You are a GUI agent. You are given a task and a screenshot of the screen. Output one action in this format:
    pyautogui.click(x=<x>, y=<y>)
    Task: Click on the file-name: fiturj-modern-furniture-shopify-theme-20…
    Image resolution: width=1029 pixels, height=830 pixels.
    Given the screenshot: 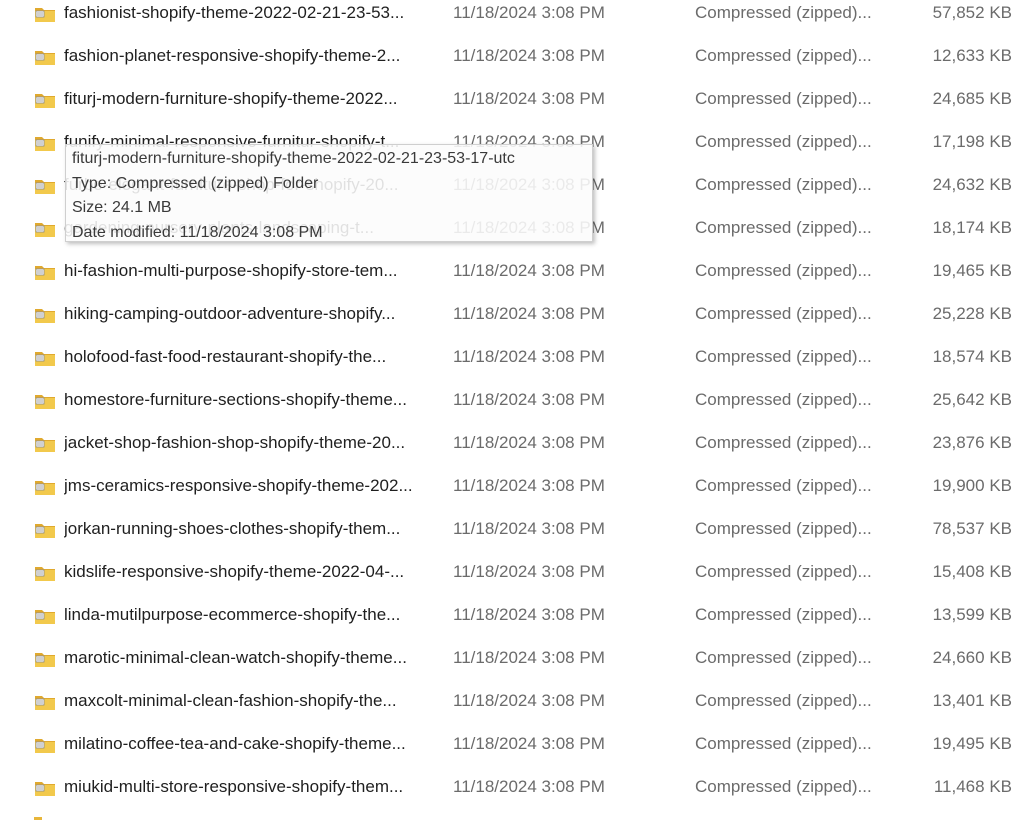 What is the action you would take?
    pyautogui.click(x=250, y=99)
    